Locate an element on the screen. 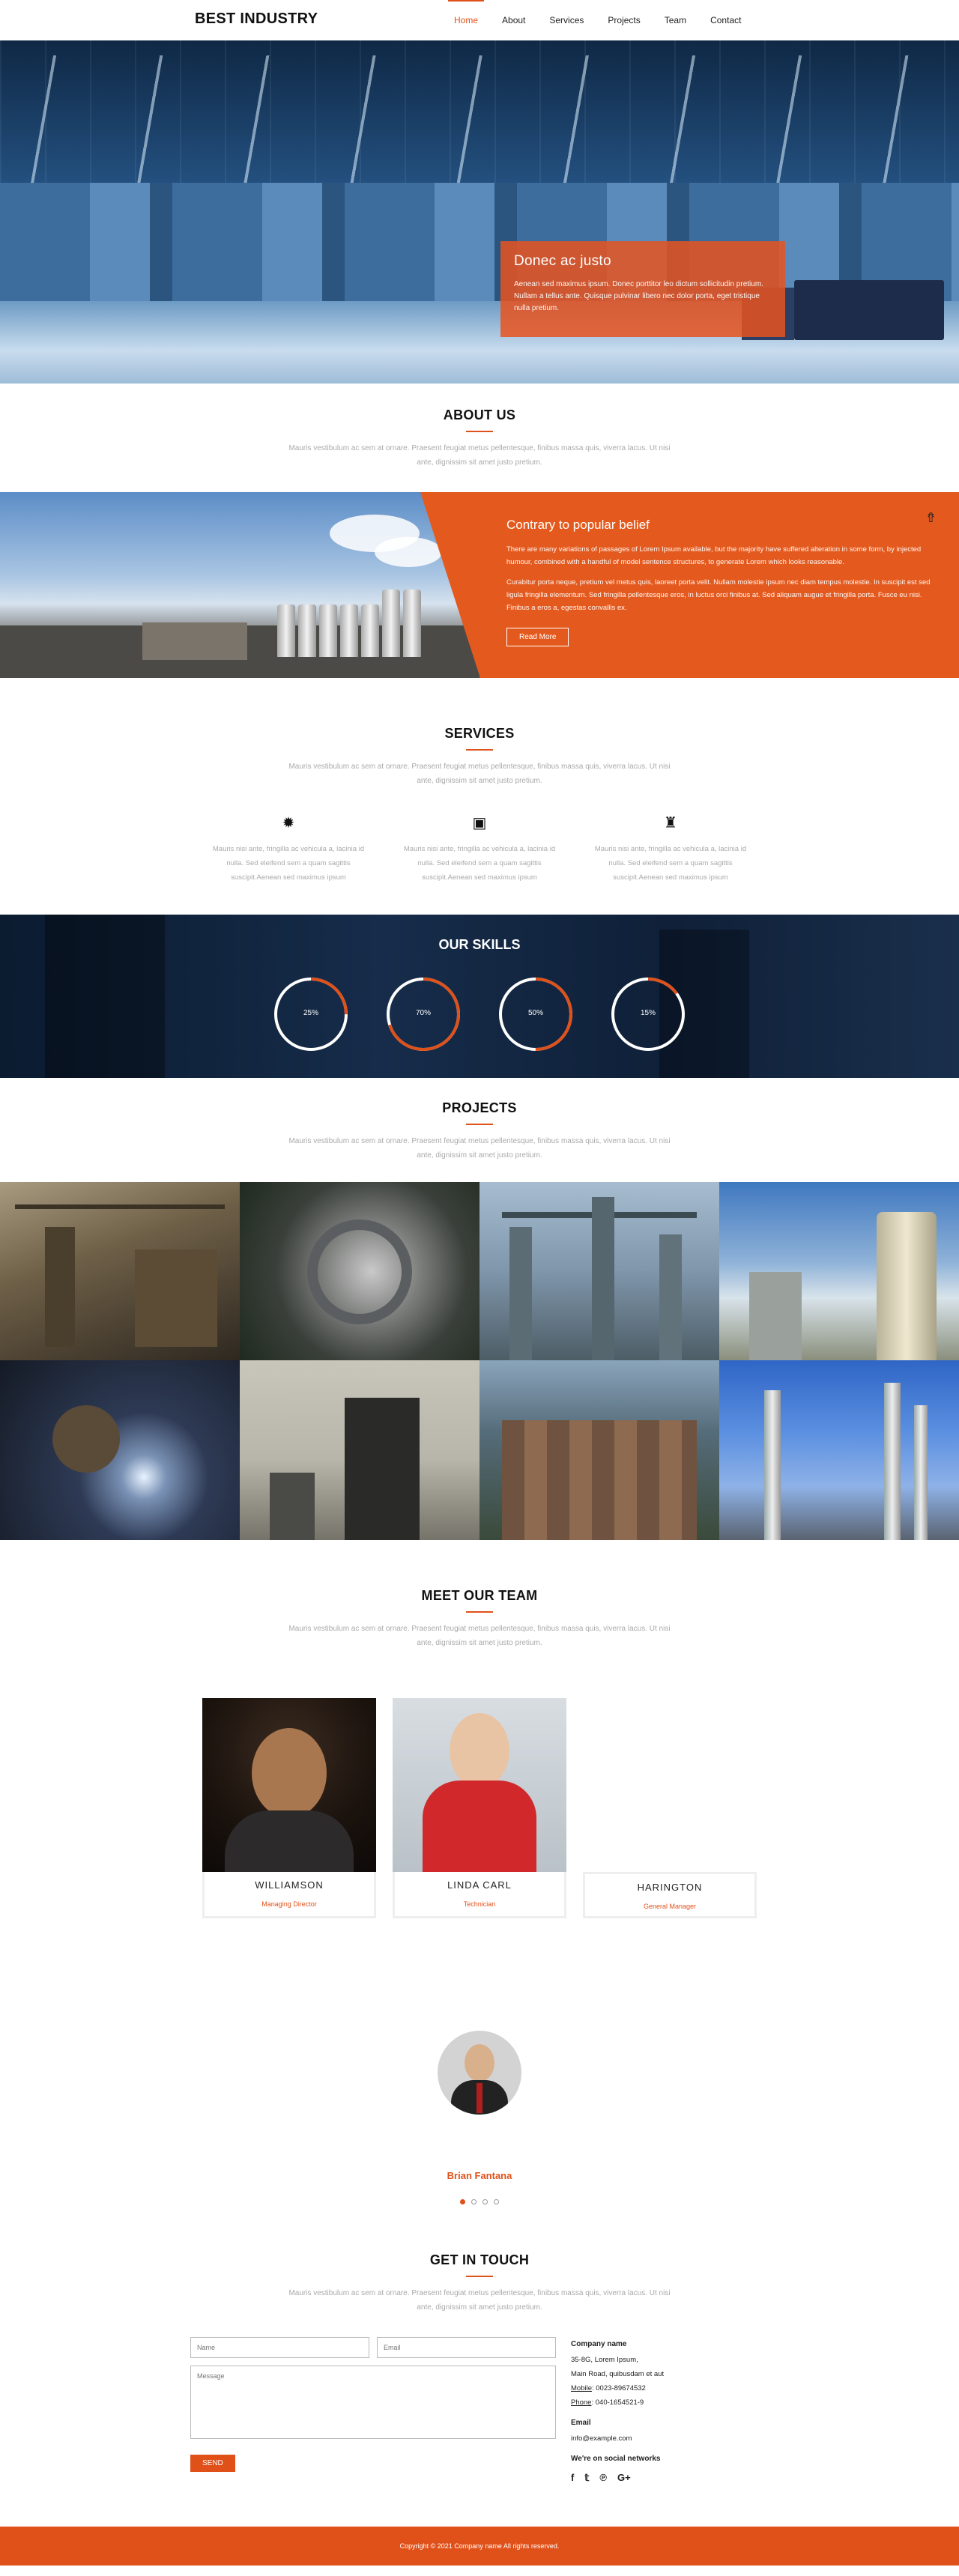  phone-label: Phone is located at coordinates (581, 2402).